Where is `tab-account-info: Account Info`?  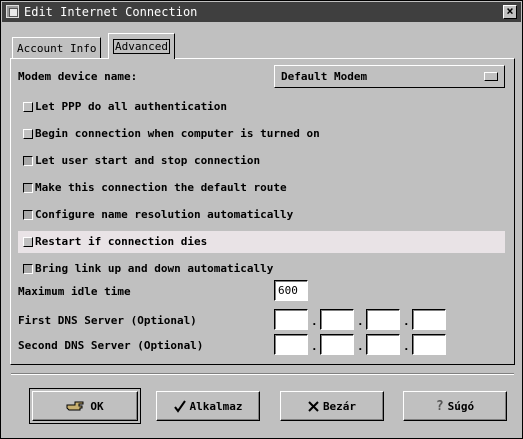
tab-account-info: Account Info is located at coordinates (57, 48).